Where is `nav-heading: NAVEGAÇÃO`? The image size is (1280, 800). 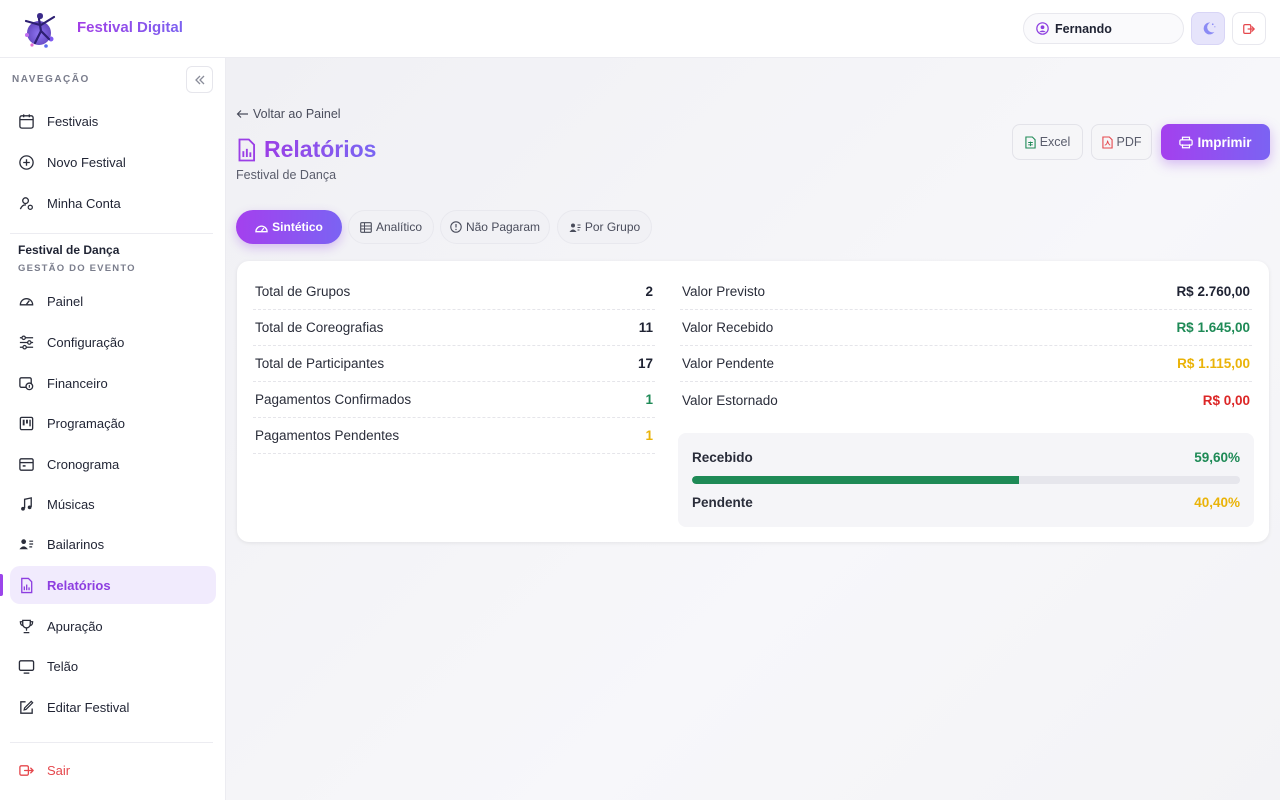
nav-heading: NAVEGAÇÃO is located at coordinates (51, 79).